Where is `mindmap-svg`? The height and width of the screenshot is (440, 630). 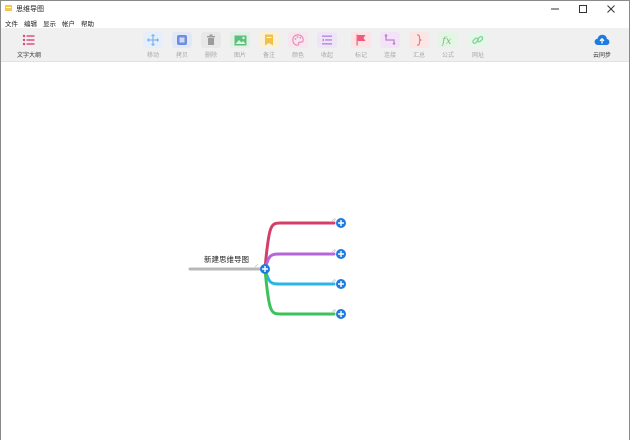 mindmap-svg is located at coordinates (267, 268).